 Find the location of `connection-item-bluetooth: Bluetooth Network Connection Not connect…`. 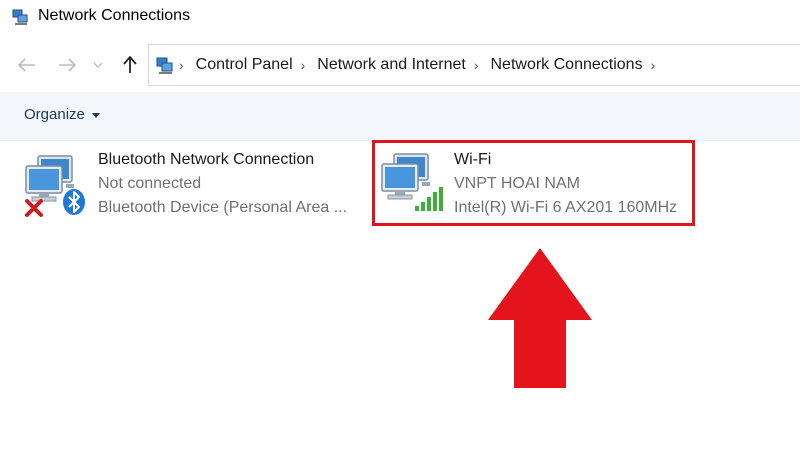

connection-item-bluetooth: Bluetooth Network Connection Not connect… is located at coordinates (190, 185).